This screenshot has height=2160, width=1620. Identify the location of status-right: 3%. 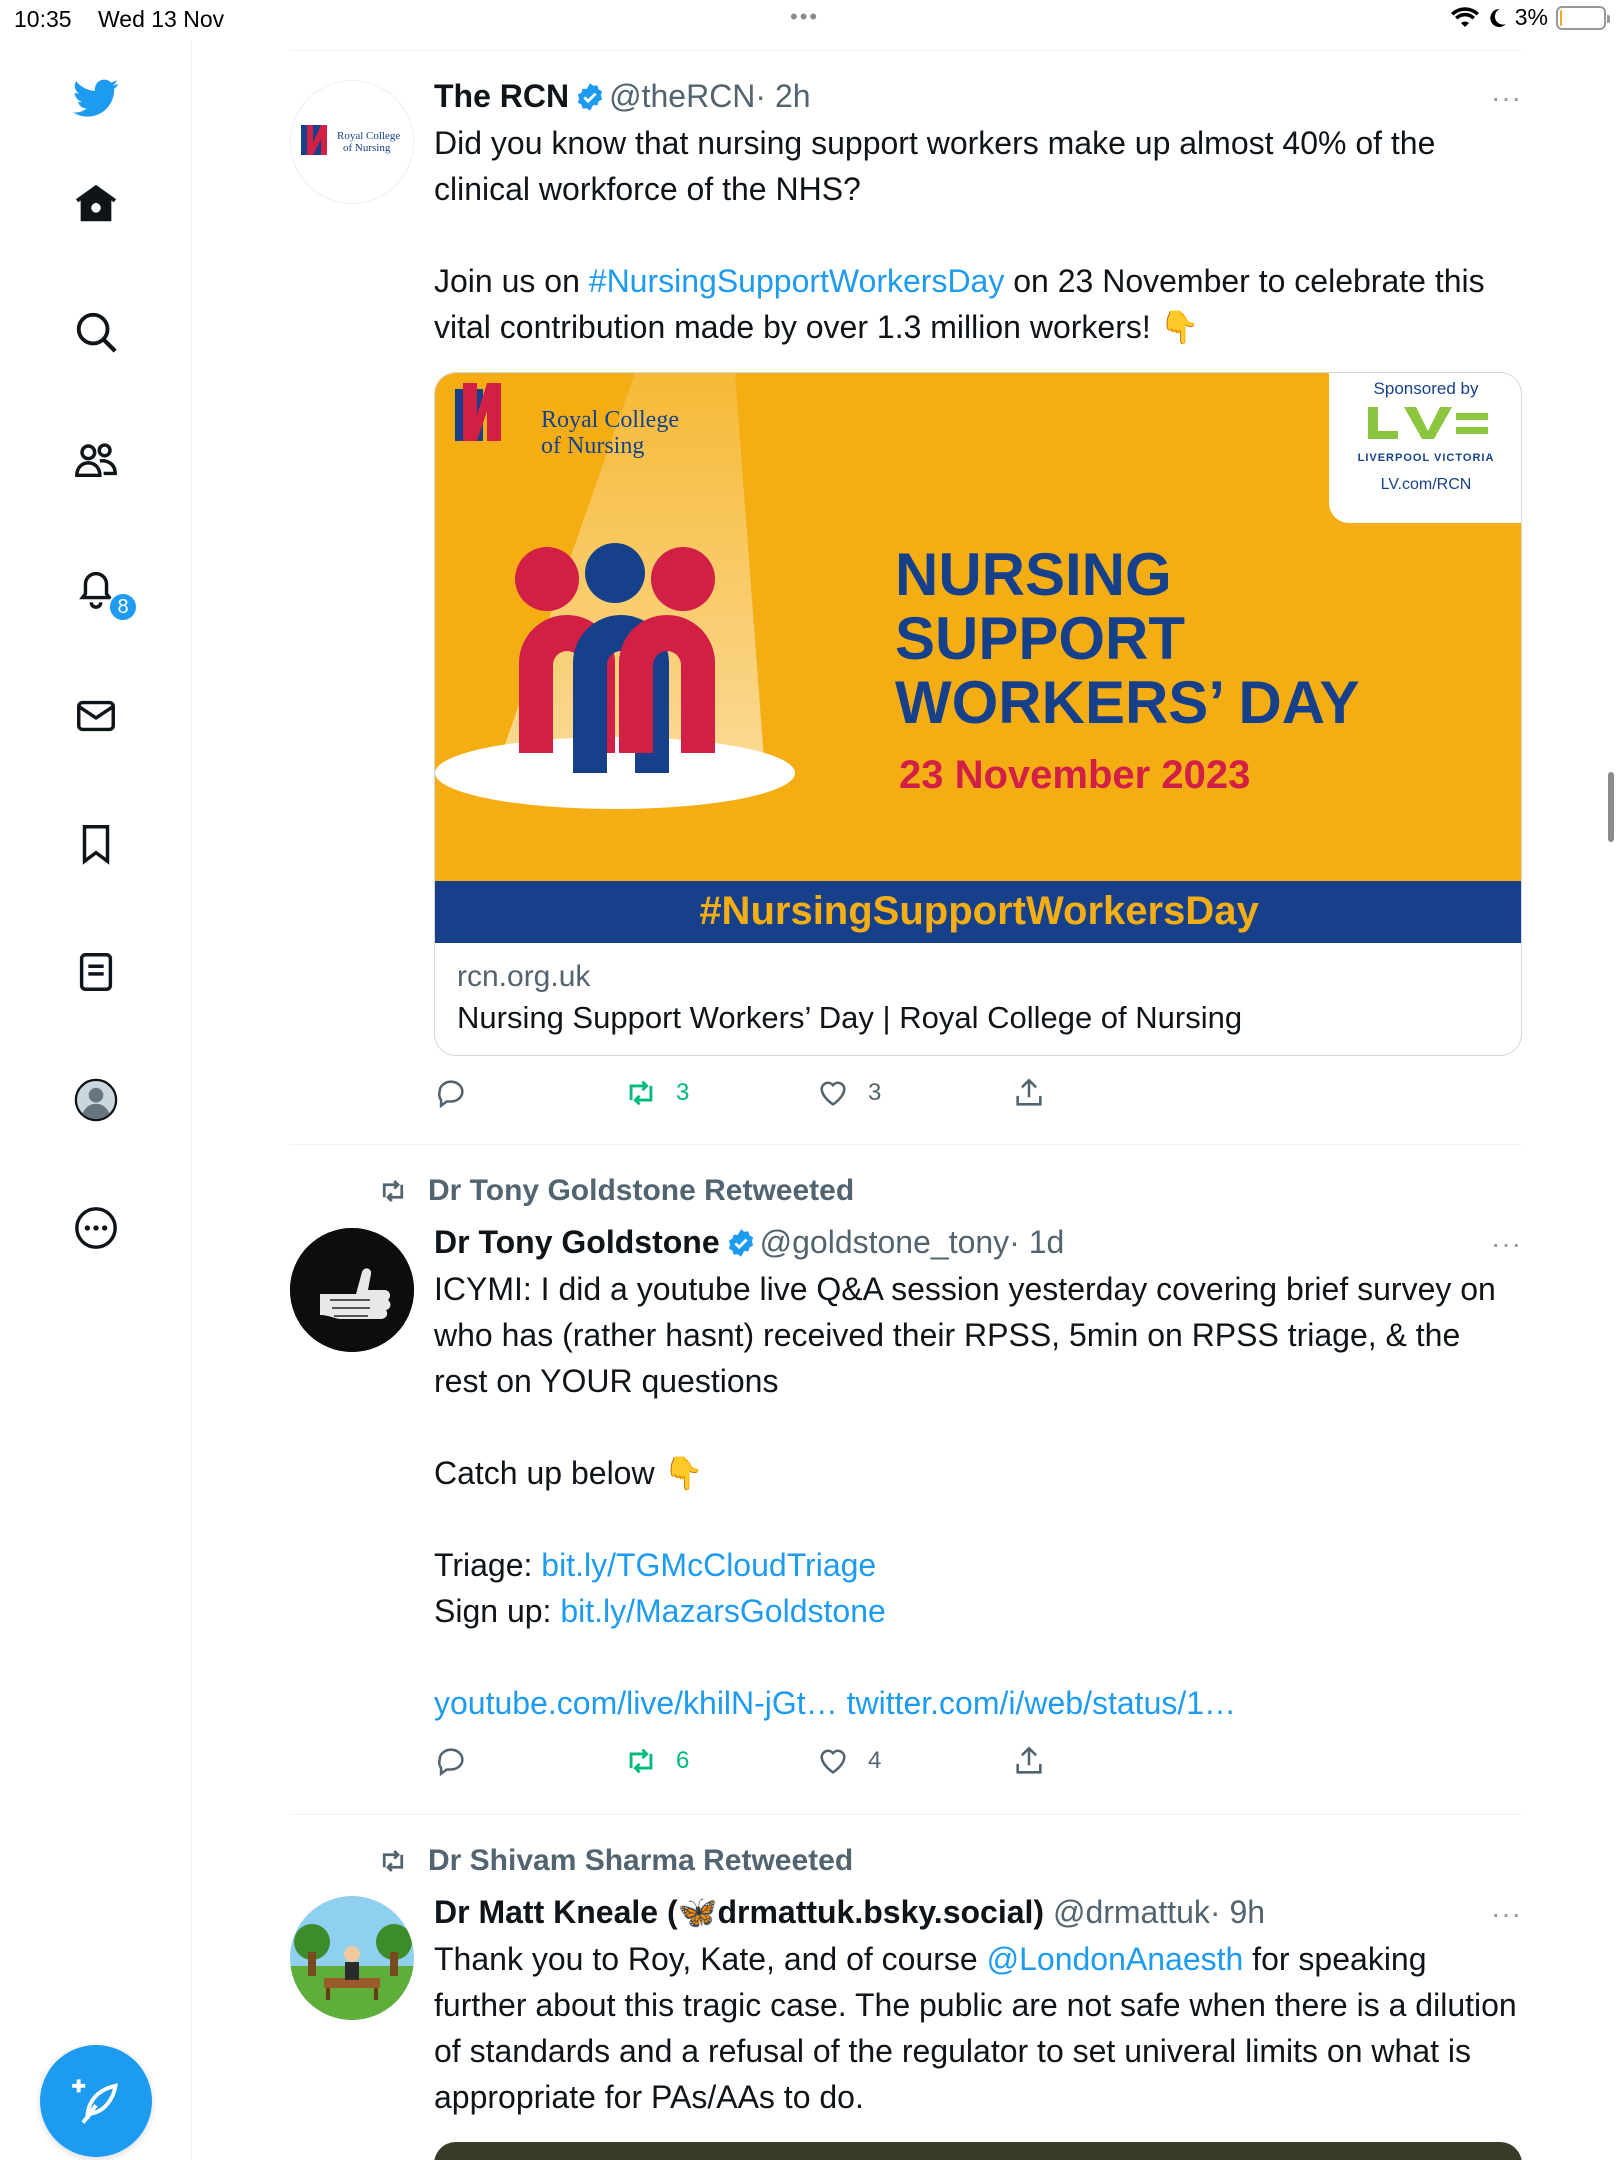
(1530, 17).